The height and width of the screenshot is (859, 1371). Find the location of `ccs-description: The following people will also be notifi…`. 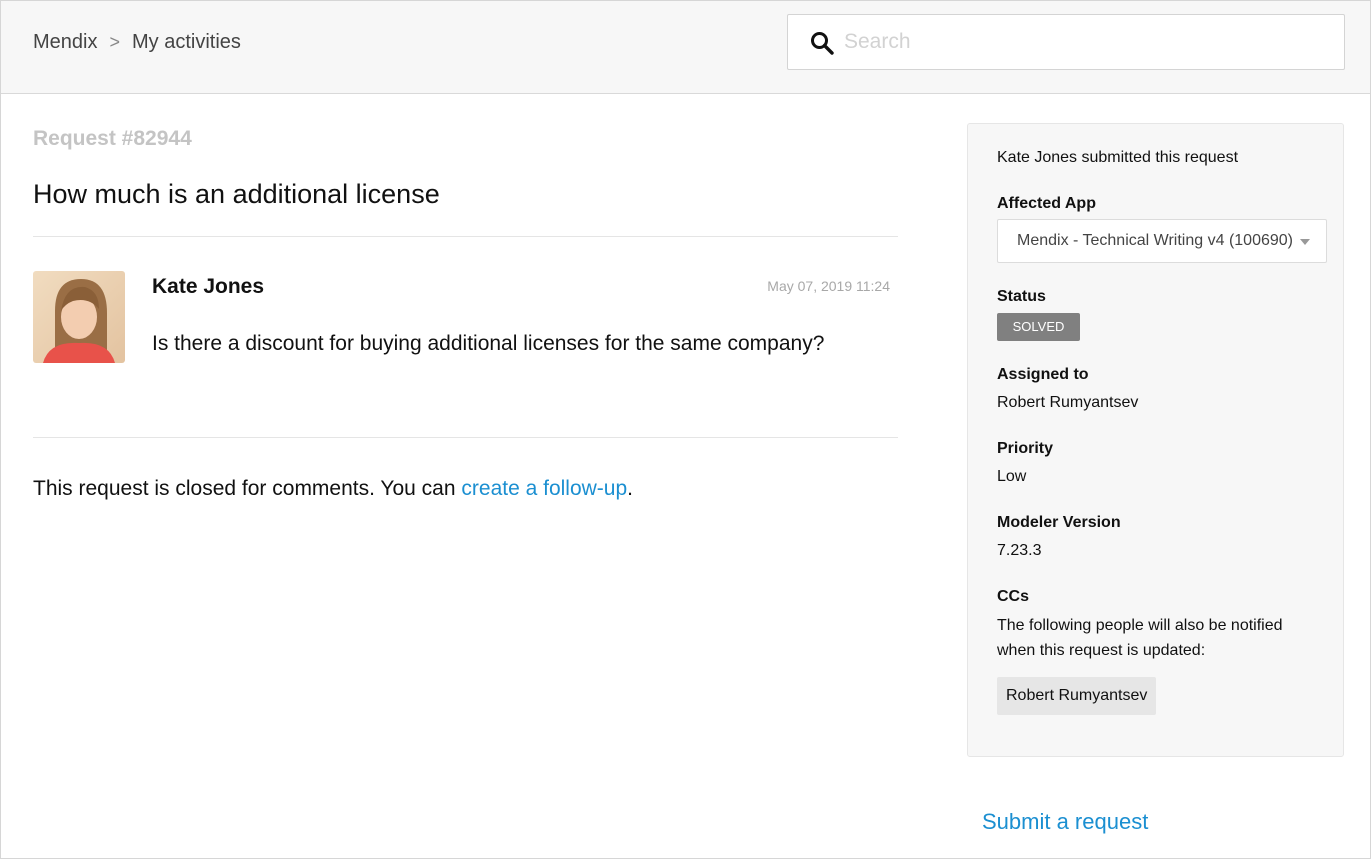

ccs-description: The following people will also be notifi… is located at coordinates (1140, 638).